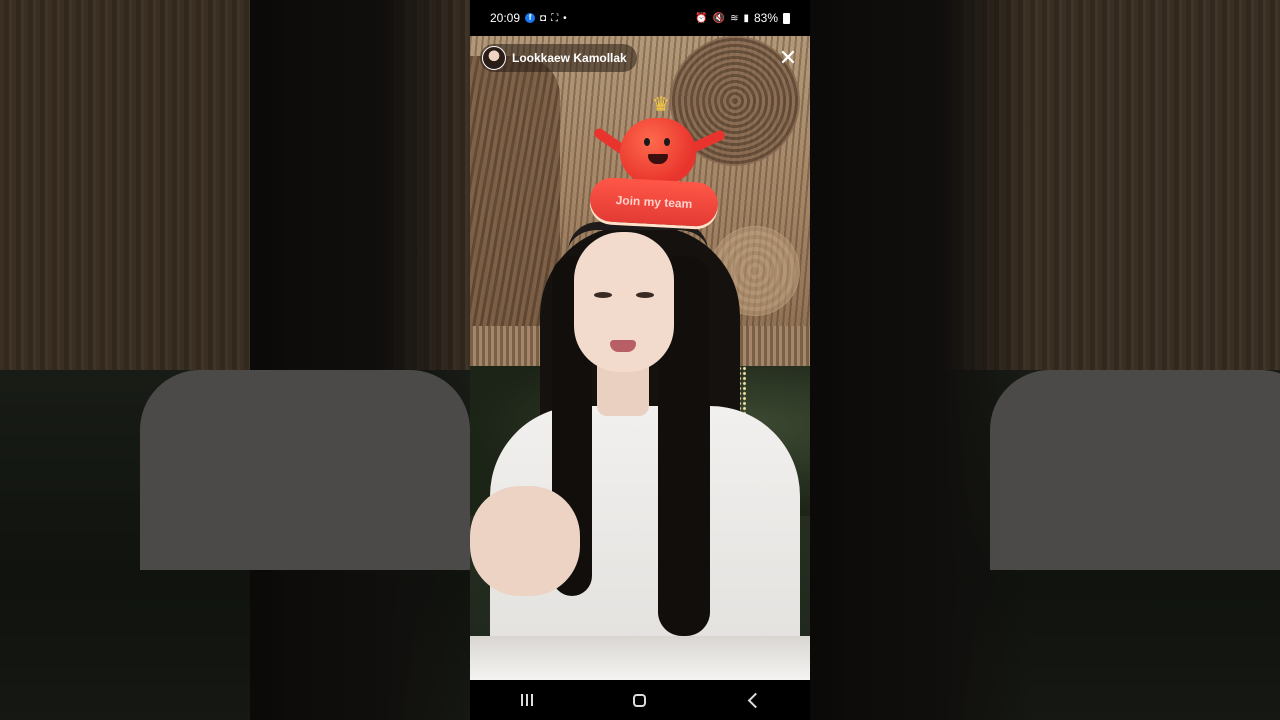 This screenshot has width=1280, height=720. What do you see at coordinates (786, 18) in the screenshot?
I see `battery-icon` at bounding box center [786, 18].